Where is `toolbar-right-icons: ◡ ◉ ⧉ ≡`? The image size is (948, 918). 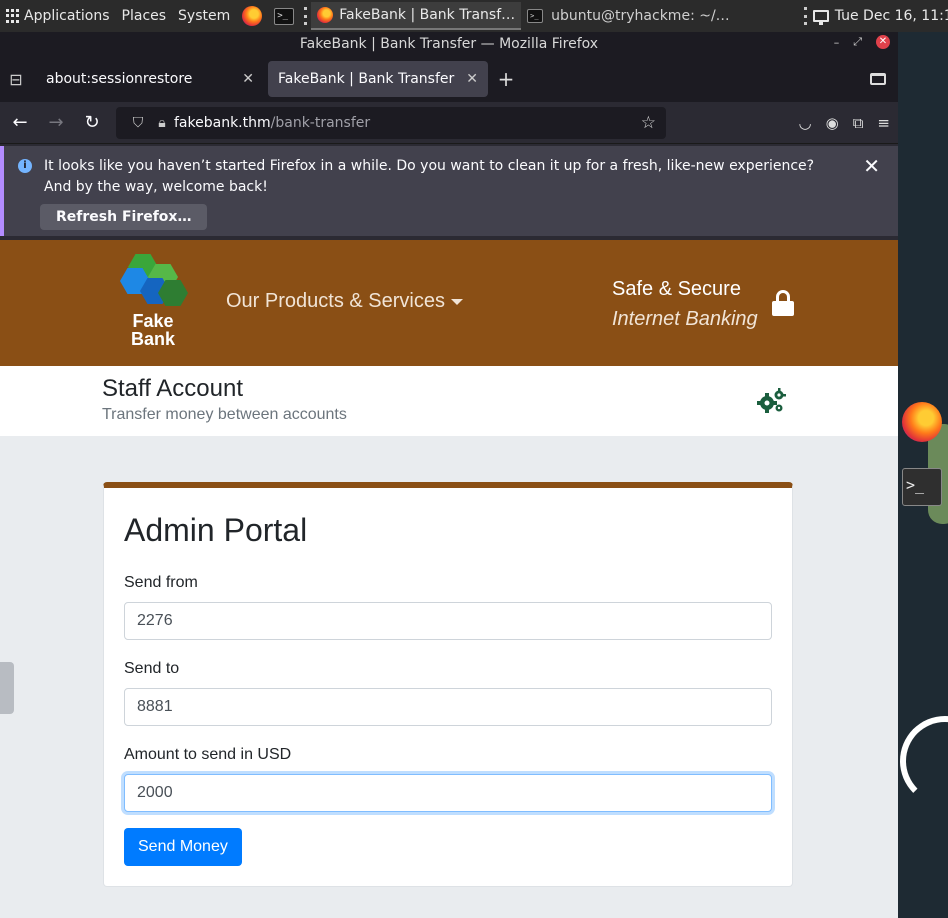
toolbar-right-icons: ◡ ◉ ⧉ ≡ is located at coordinates (844, 123).